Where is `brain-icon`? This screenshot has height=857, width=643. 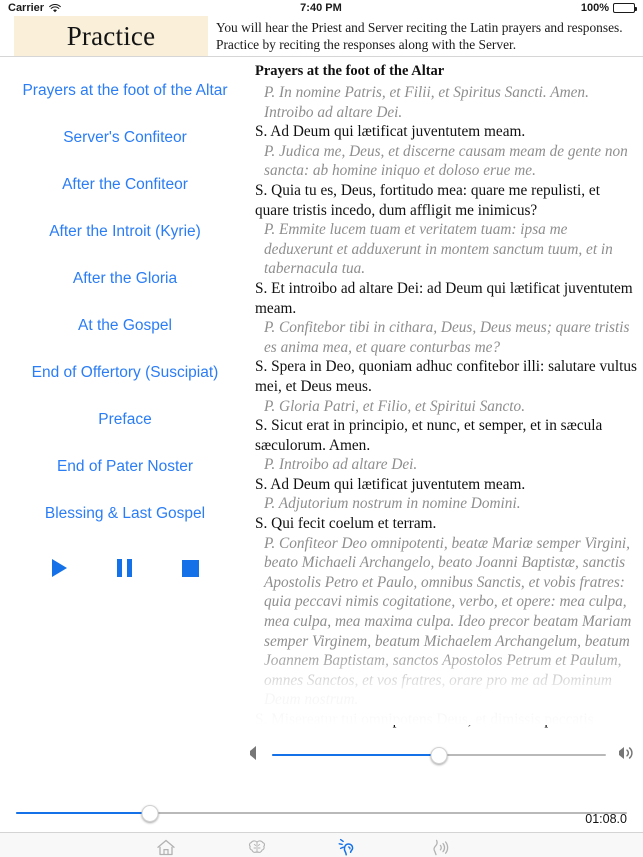
brain-icon is located at coordinates (257, 847).